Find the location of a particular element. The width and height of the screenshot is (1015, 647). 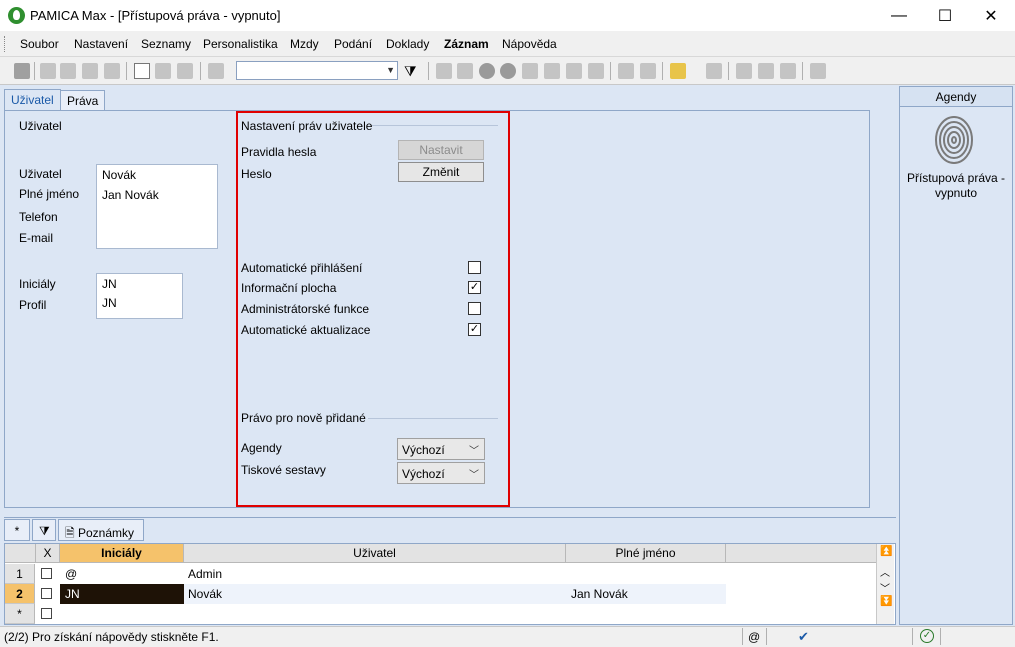

column-header-user: Uživatel is located at coordinates (375, 553).